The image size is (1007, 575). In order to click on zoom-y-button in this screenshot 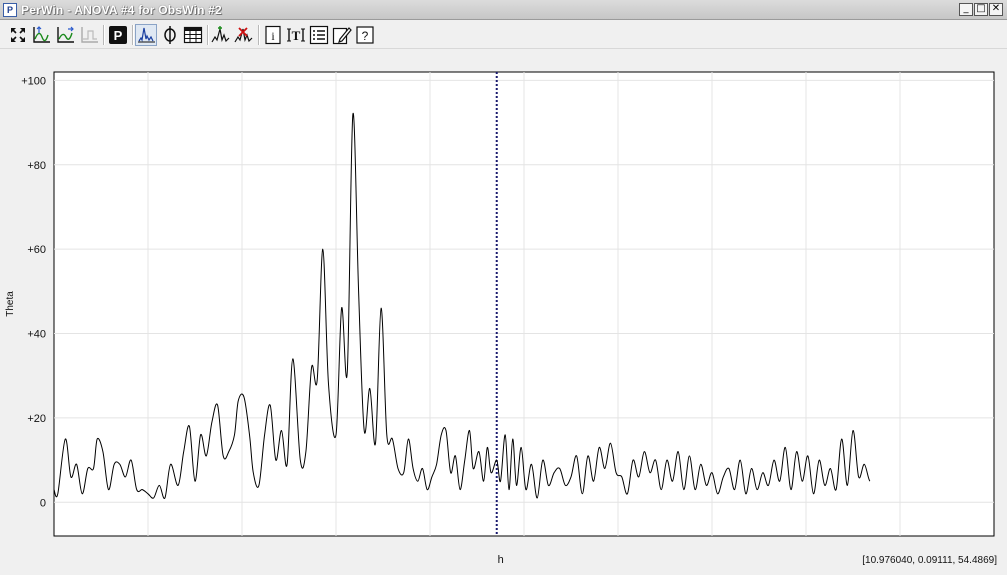, I will do `click(65, 35)`.